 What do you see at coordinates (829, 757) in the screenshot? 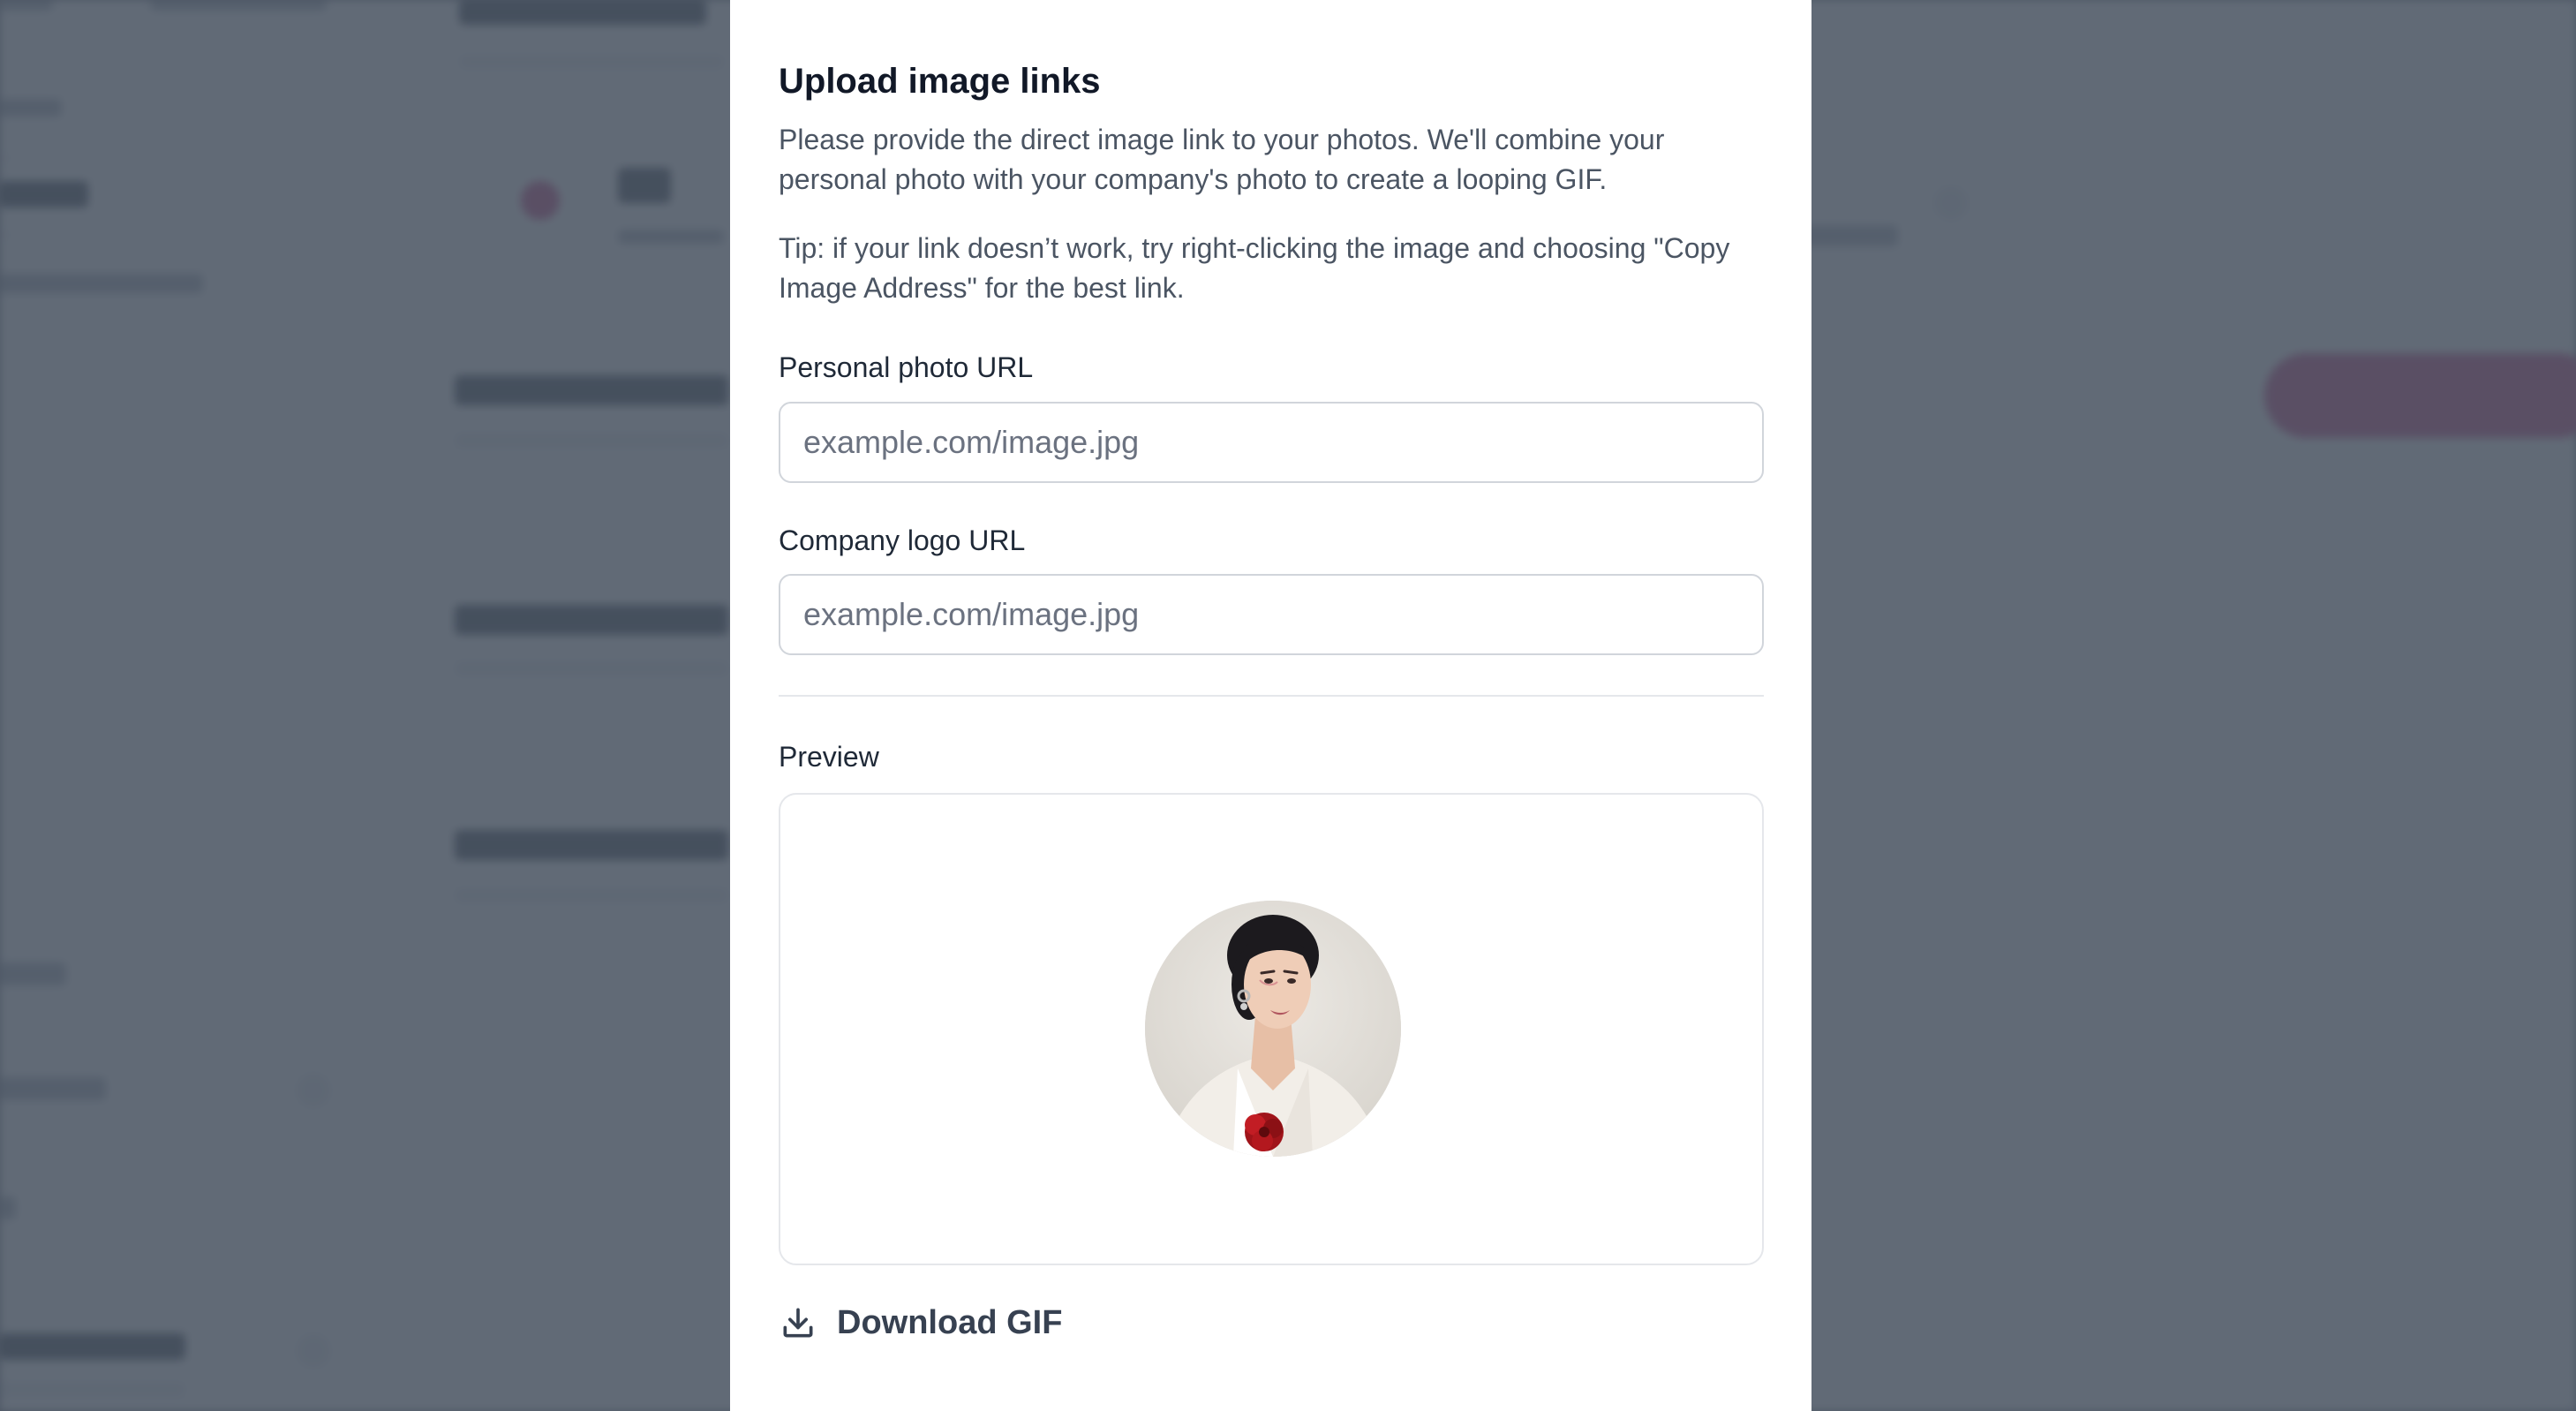
I see `preview-label: Preview` at bounding box center [829, 757].